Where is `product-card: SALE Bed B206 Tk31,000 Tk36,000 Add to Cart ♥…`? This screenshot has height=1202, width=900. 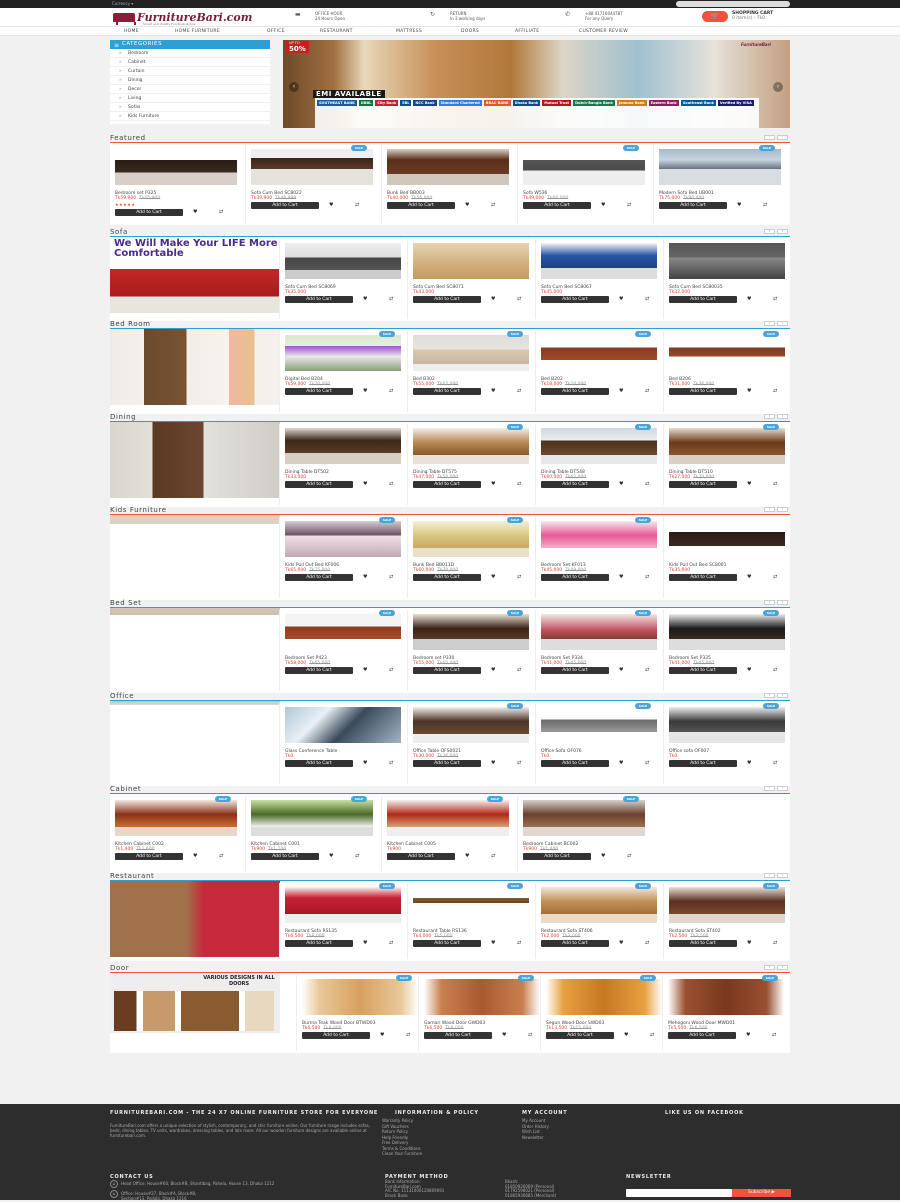
product-card: SALE Bed B206 Tk31,000 Tk36,000 Add to Cart ♥… is located at coordinates (733, 371).